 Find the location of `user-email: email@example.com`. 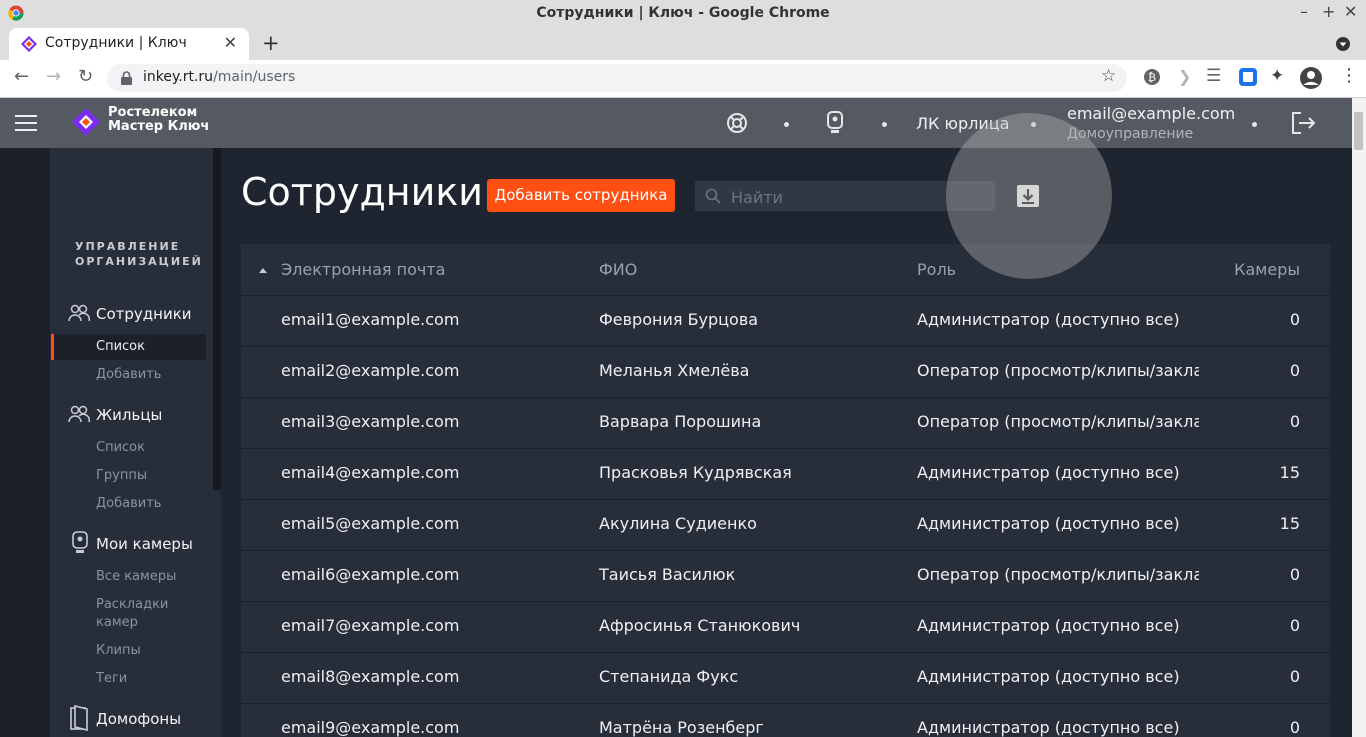

user-email: email@example.com is located at coordinates (1151, 113).